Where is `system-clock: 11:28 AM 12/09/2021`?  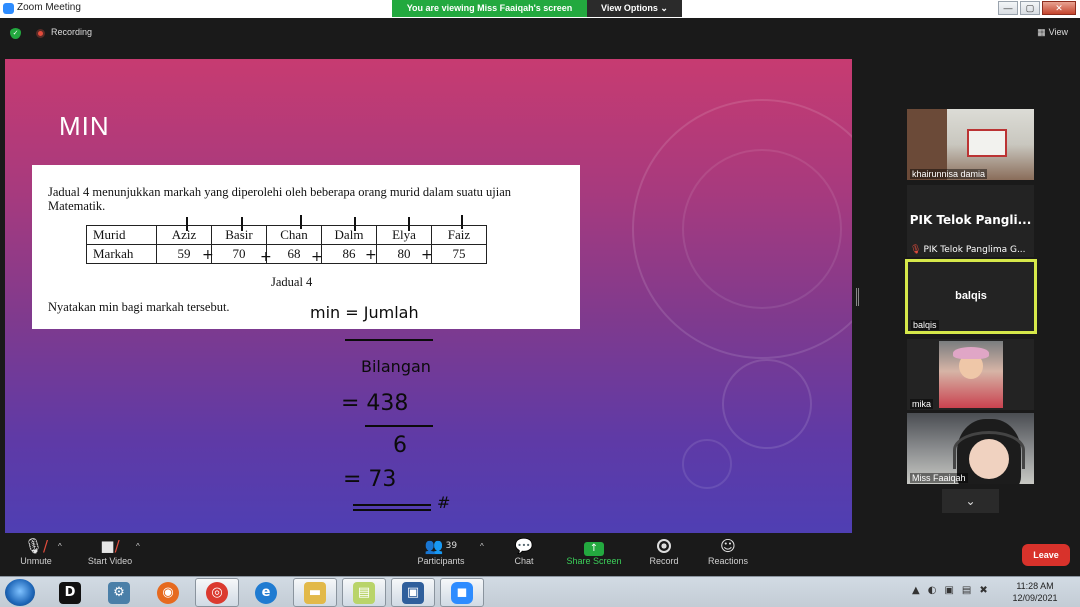 system-clock: 11:28 AM 12/09/2021 is located at coordinates (1035, 592).